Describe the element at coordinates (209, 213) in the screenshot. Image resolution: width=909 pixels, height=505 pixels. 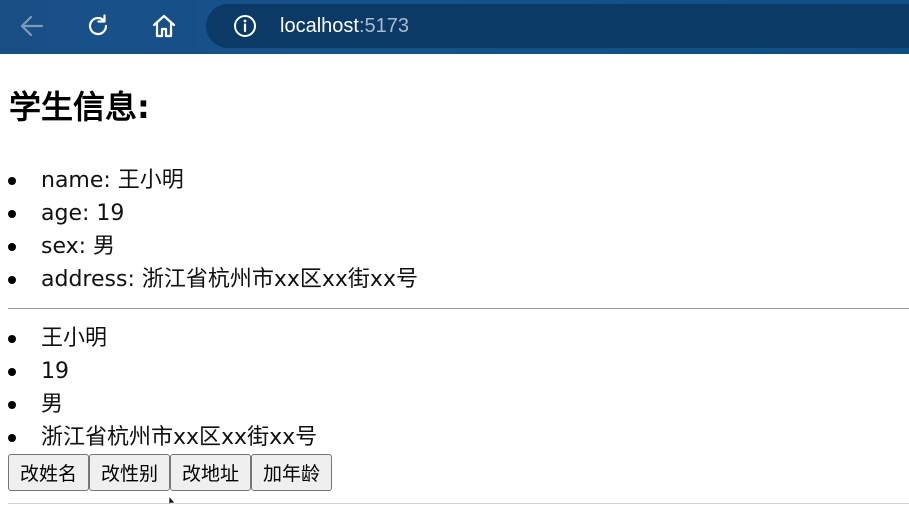
I see `list-item: age: 19` at that location.